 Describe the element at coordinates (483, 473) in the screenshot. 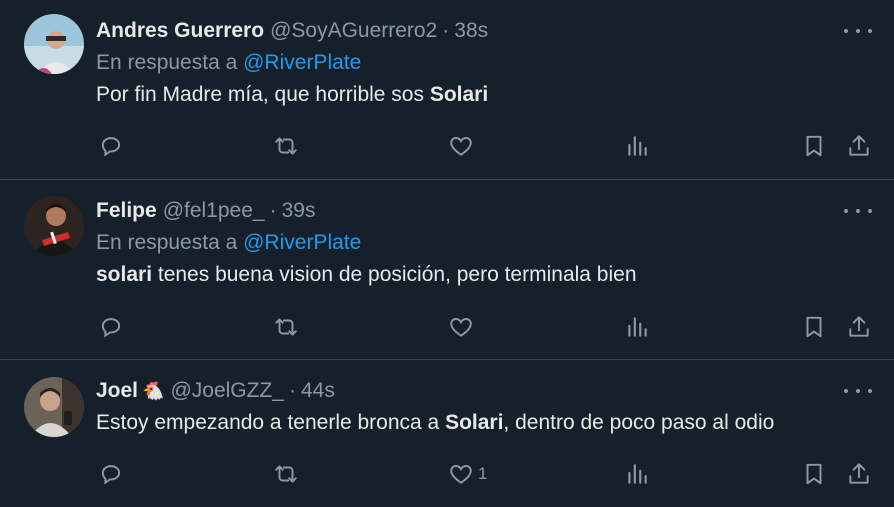

I see `like-count: 1` at that location.